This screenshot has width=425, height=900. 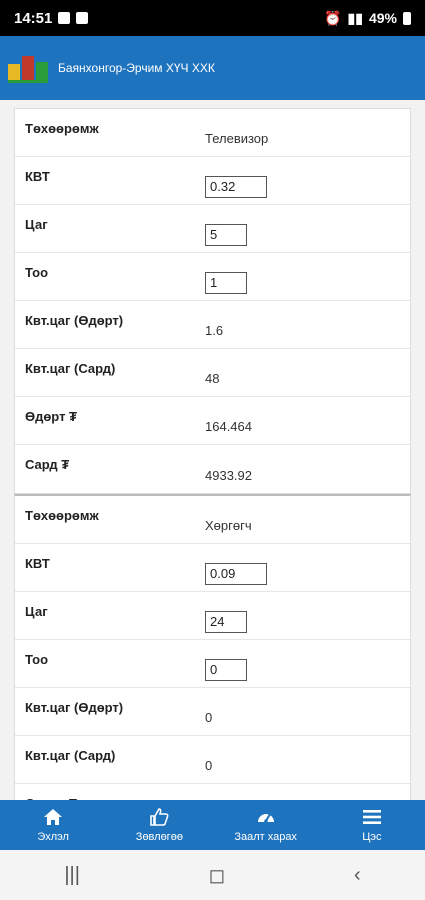 I want to click on home-button-icon: ◻, so click(x=217, y=875).